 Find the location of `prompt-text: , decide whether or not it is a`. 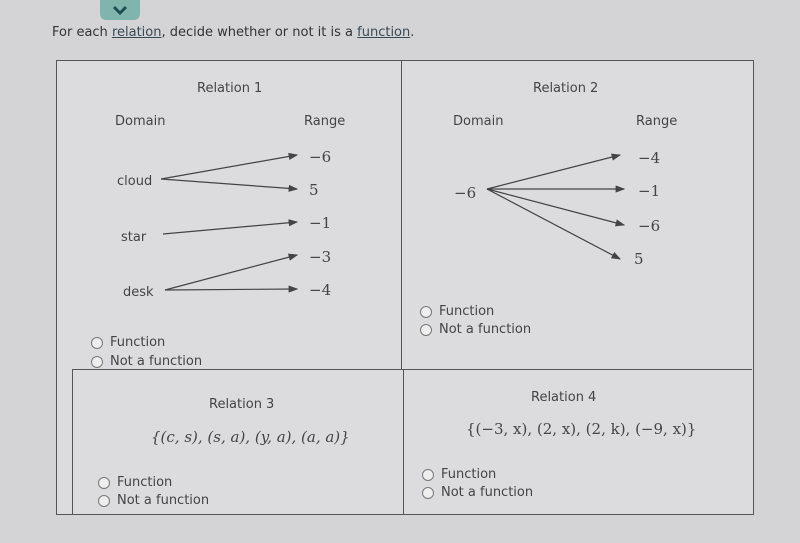

prompt-text: , decide whether or not it is a is located at coordinates (259, 32).